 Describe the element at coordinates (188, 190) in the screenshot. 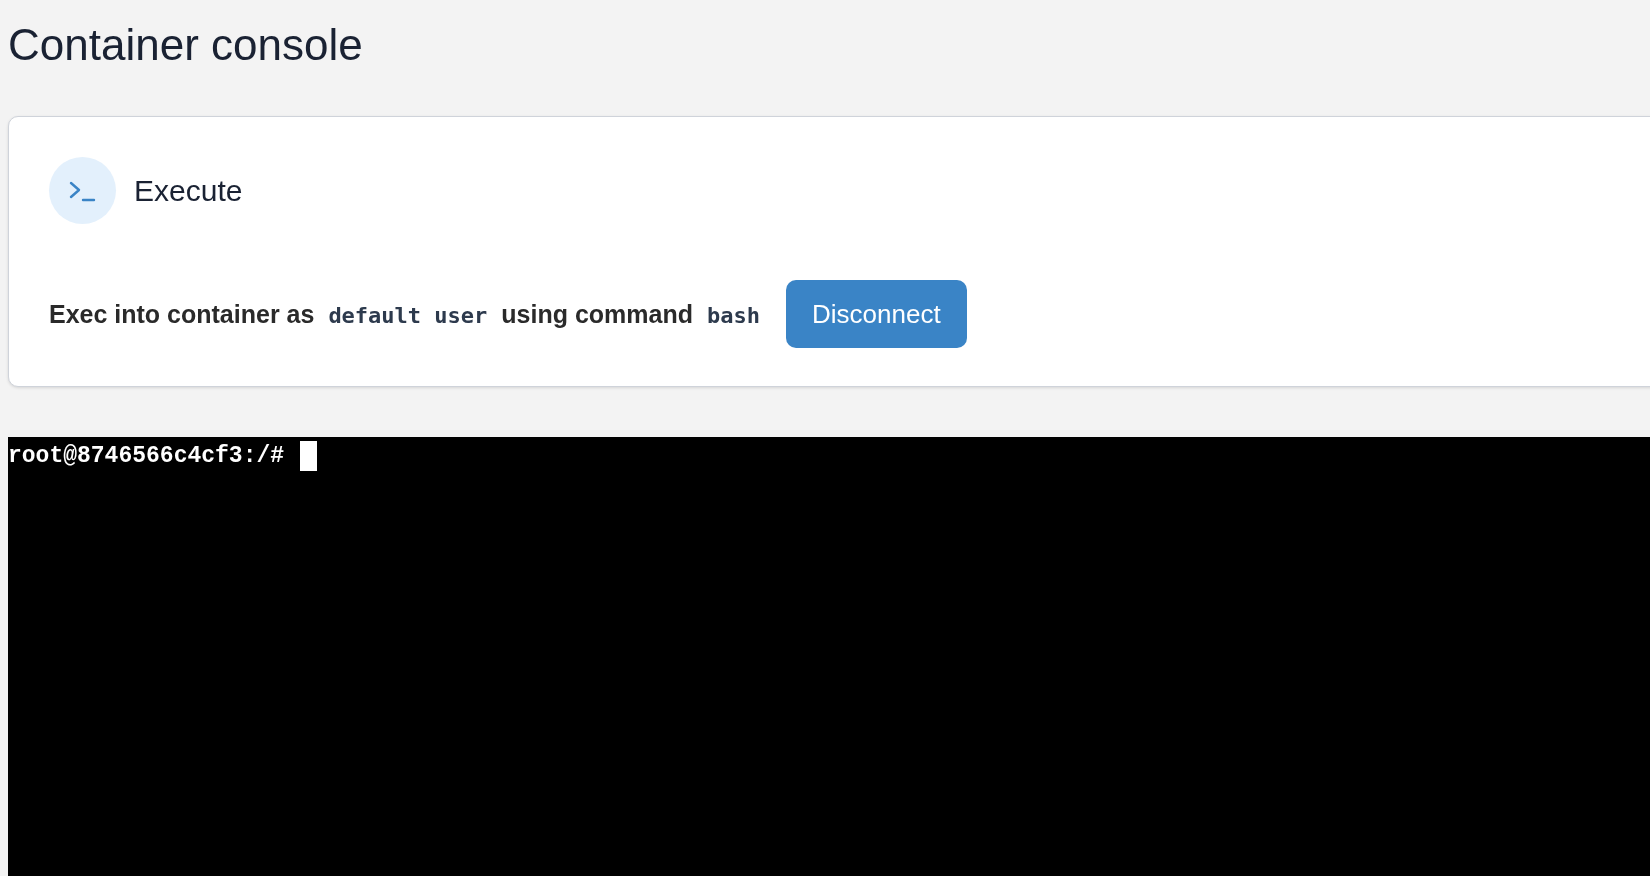

I see `card-title: Execute` at that location.